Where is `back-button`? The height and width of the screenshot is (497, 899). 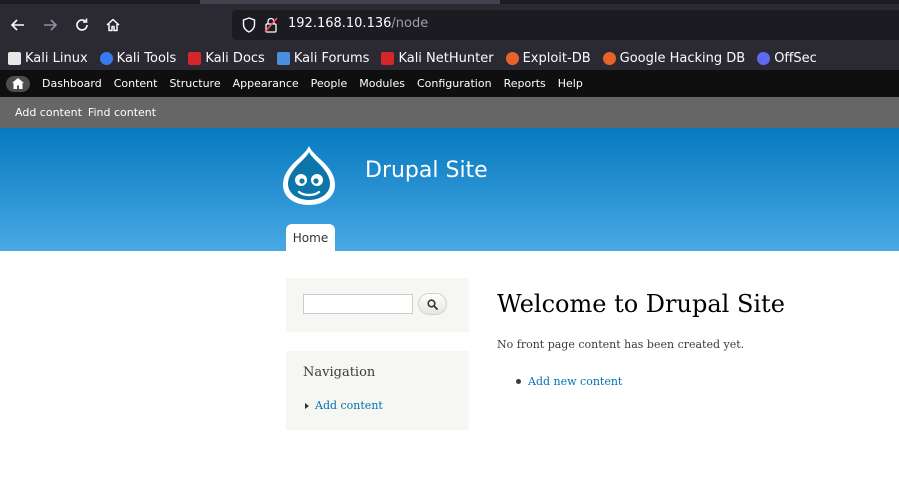
back-button is located at coordinates (18, 25).